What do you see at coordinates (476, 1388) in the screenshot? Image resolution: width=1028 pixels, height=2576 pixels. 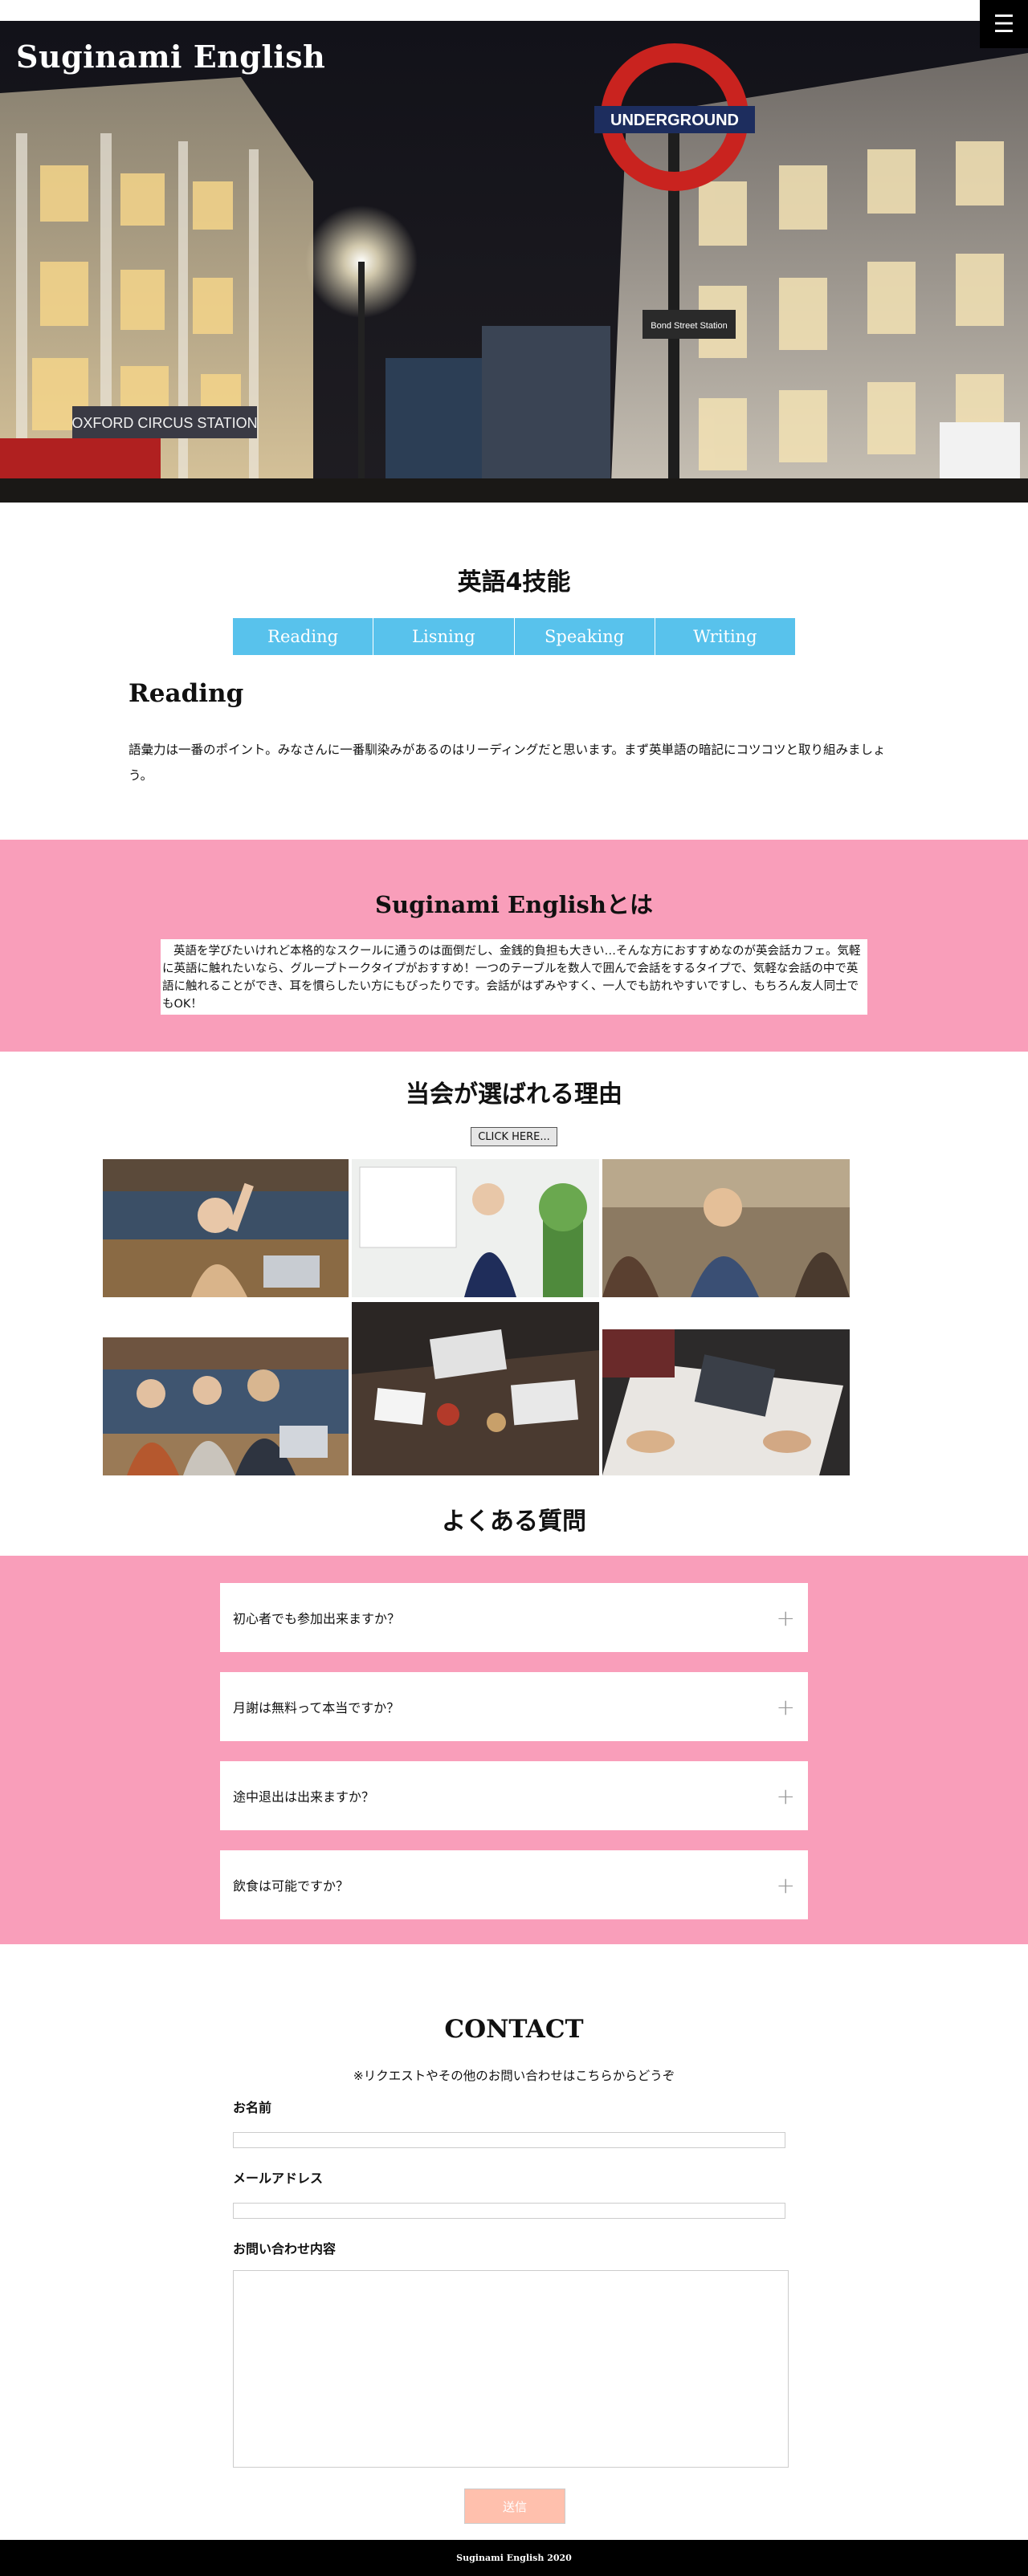 I see `photo-table-drinks` at bounding box center [476, 1388].